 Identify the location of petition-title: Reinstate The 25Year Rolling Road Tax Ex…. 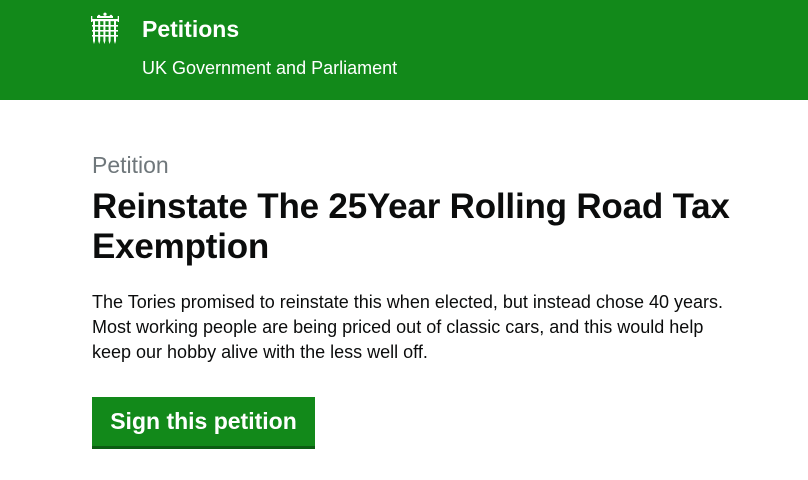
(411, 226).